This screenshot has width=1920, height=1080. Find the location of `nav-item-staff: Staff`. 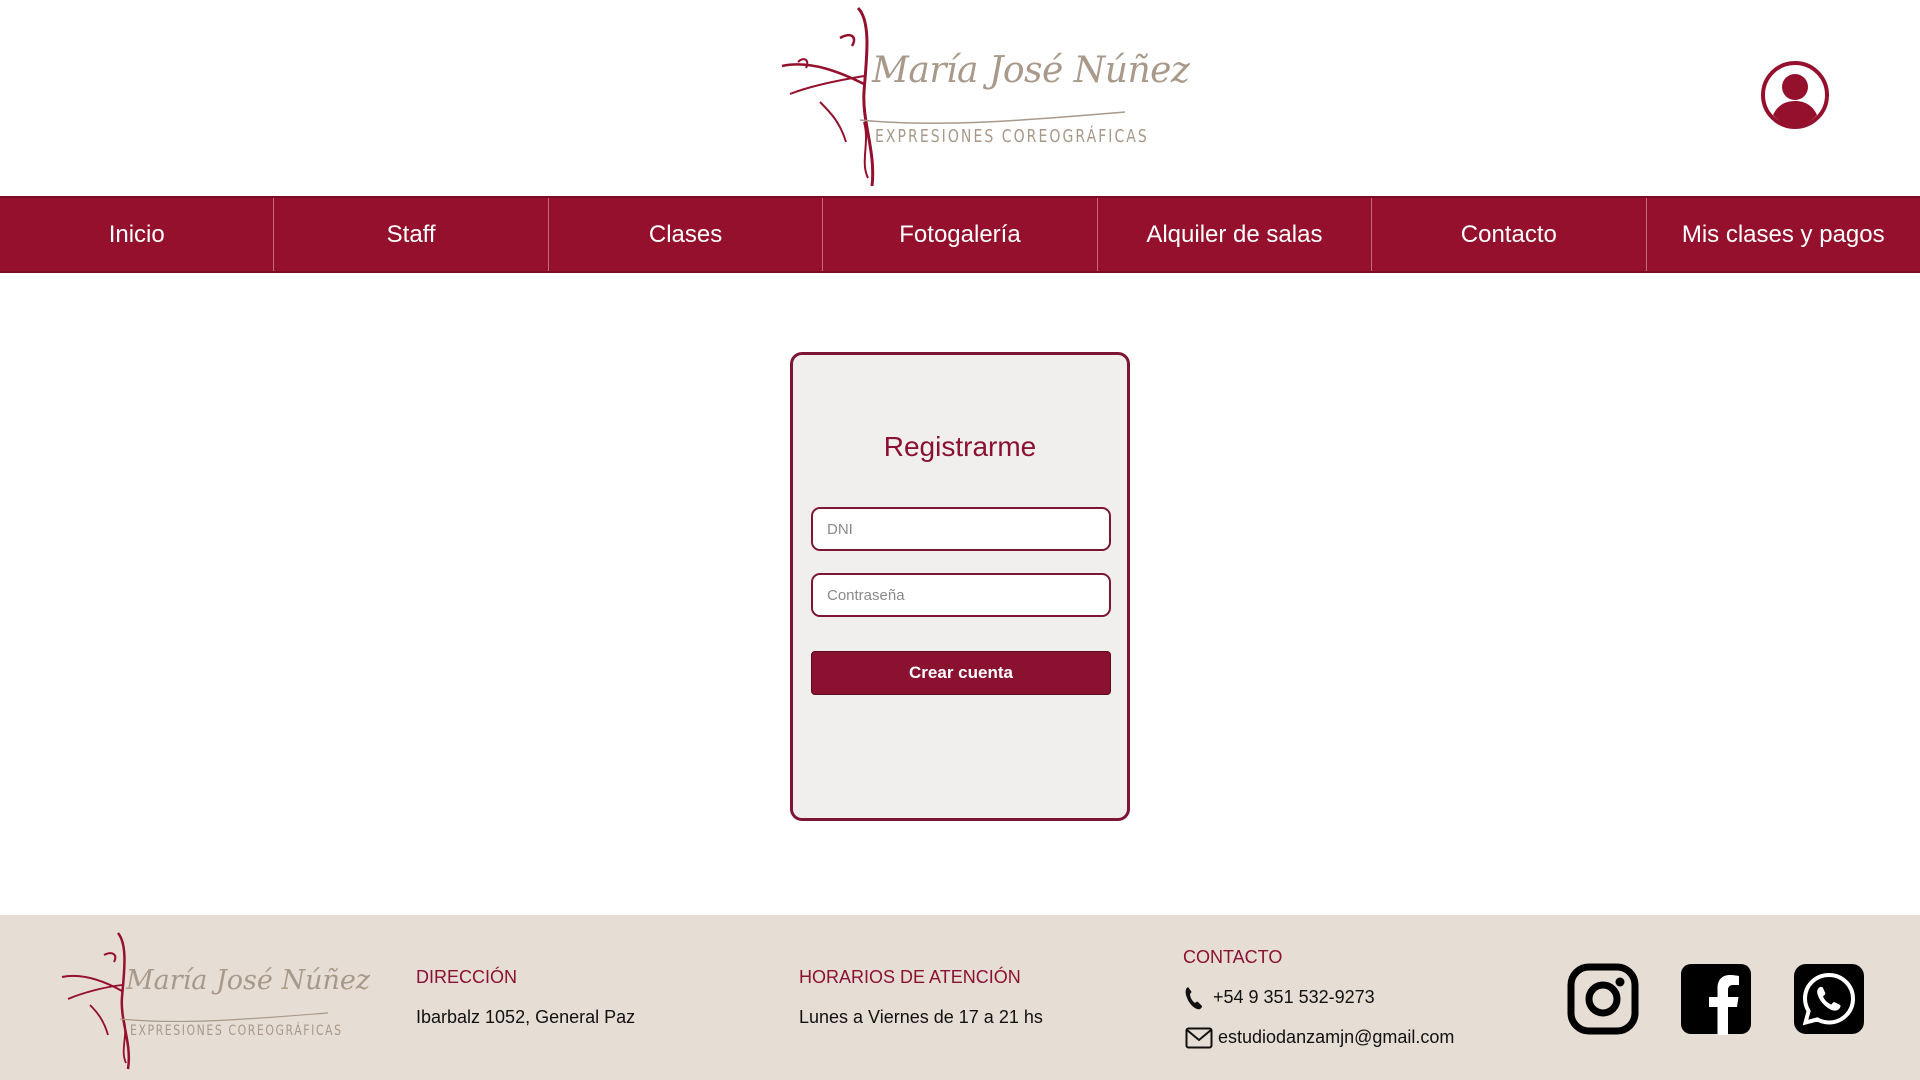

nav-item-staff: Staff is located at coordinates (411, 234).